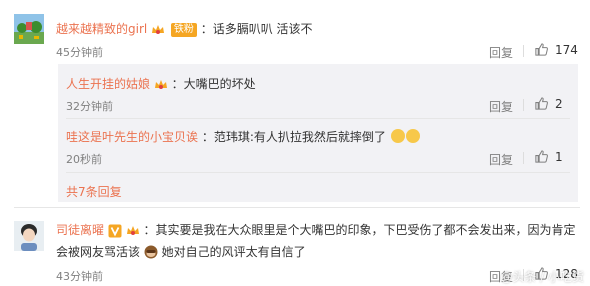 This screenshot has height=286, width=590. I want to click on fan-badge: 铁粉, so click(183, 29).